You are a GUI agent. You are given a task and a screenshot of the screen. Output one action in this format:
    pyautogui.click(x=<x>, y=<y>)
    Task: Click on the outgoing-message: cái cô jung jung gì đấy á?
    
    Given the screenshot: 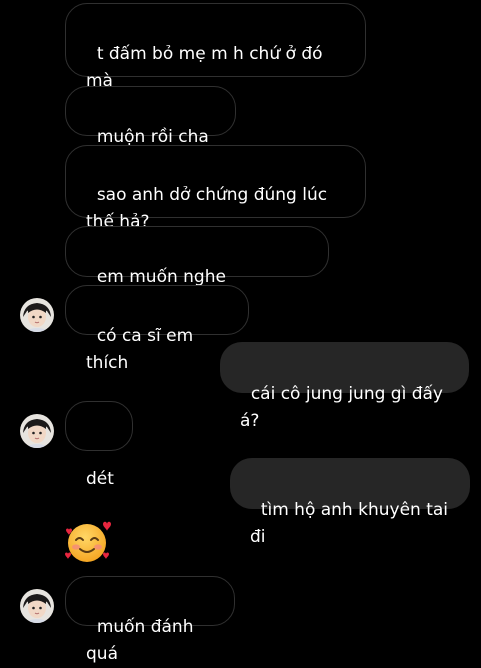 What is the action you would take?
    pyautogui.click(x=344, y=386)
    